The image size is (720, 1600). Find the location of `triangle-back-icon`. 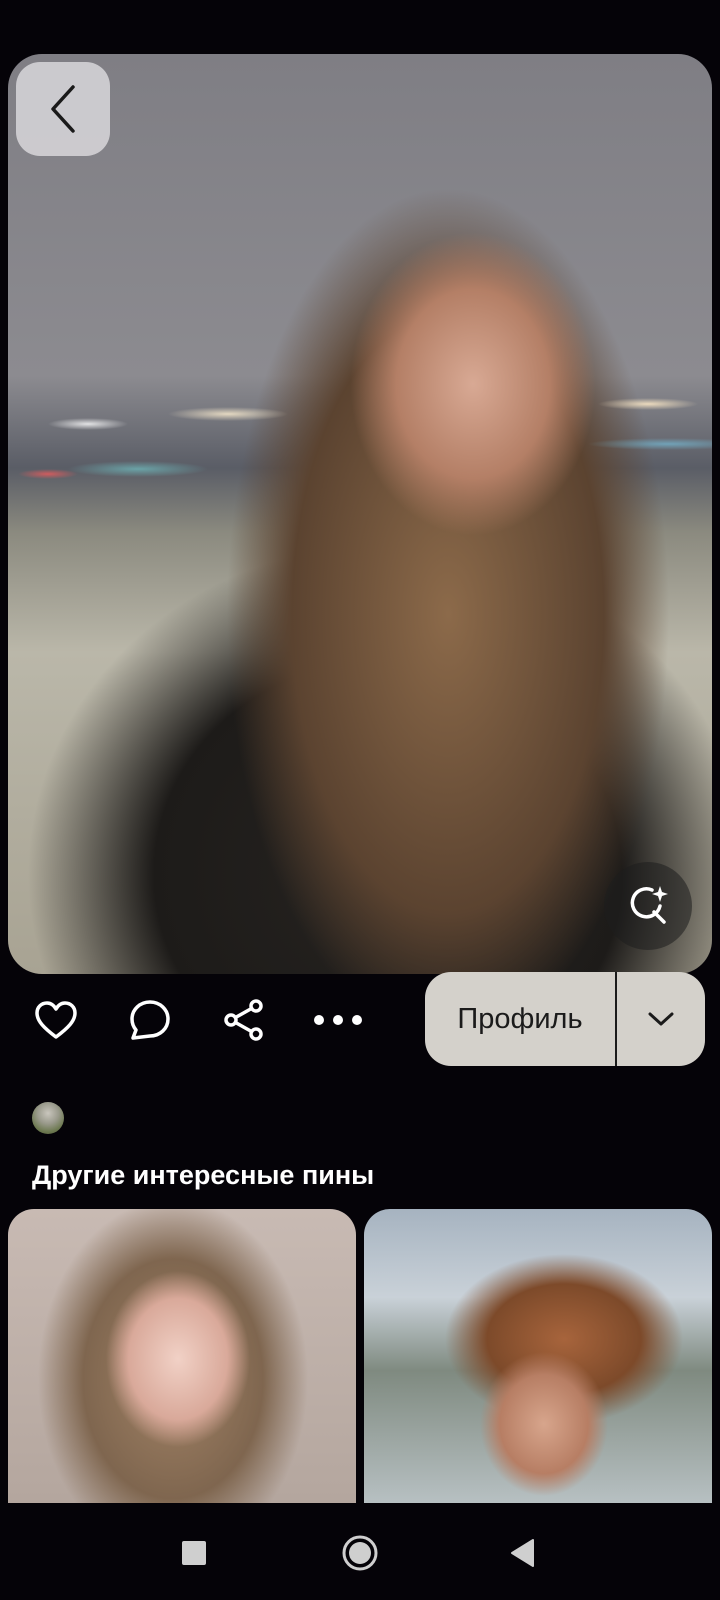

triangle-back-icon is located at coordinates (522, 1553).